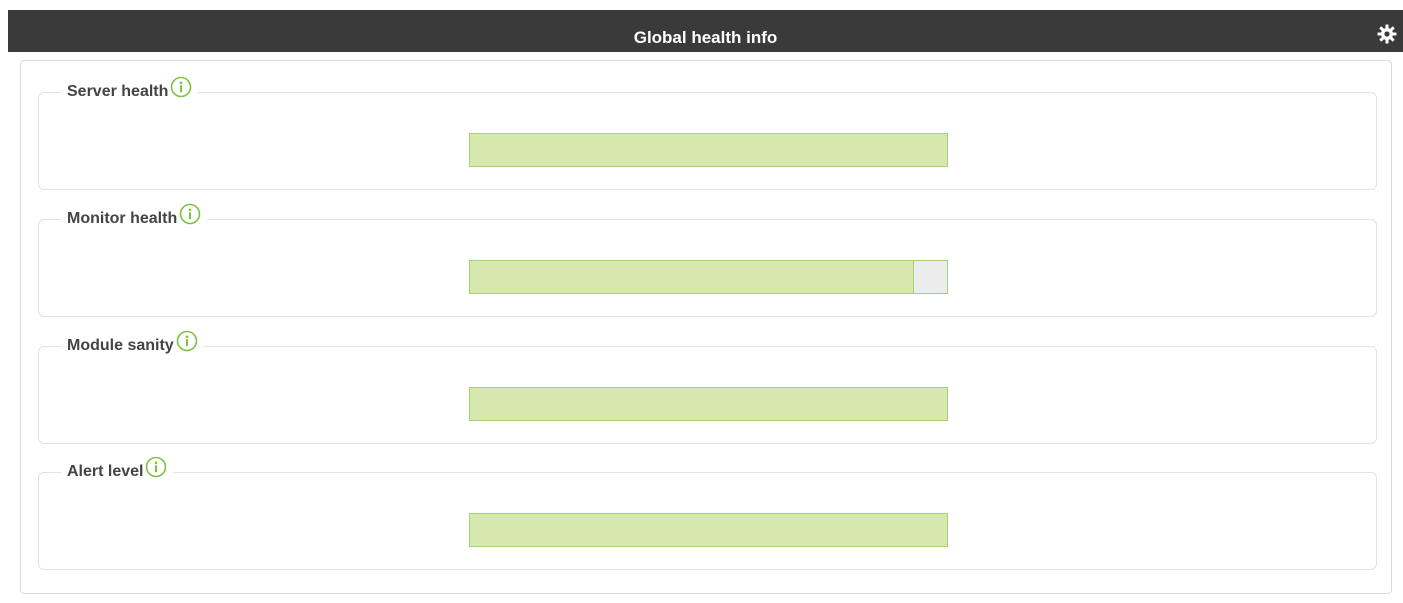 This screenshot has height=603, width=1403. I want to click on monitor-health-legend: Monitor health, so click(134, 217).